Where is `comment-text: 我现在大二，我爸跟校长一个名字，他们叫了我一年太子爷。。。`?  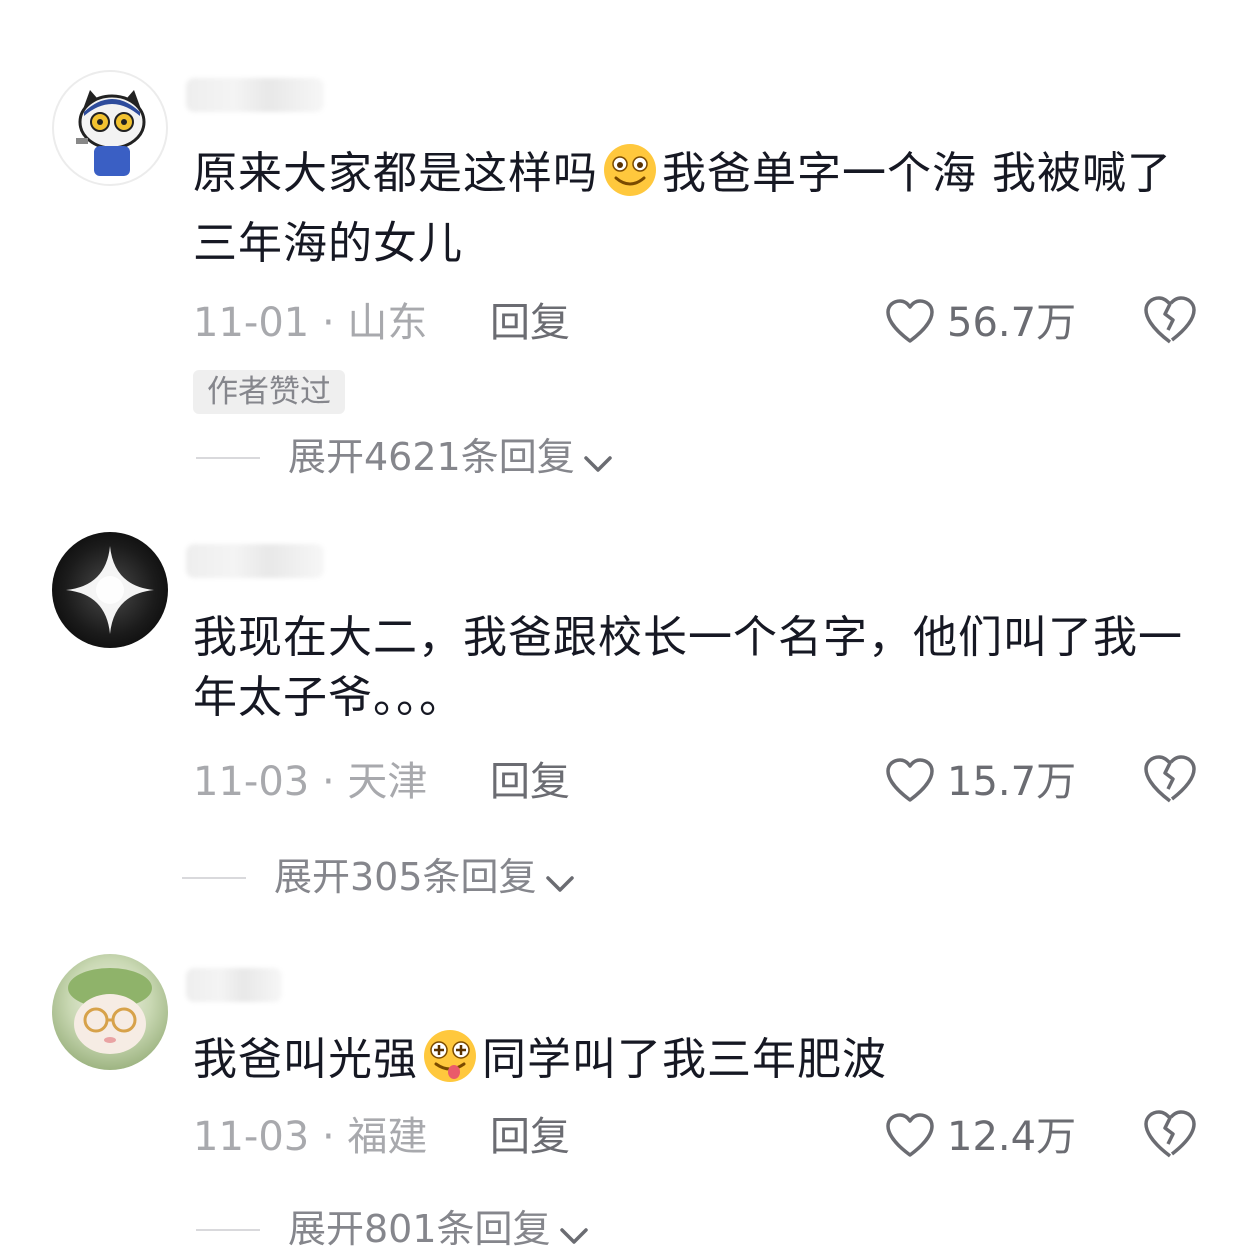
comment-text: 我现在大二，我爸跟校长一个名字，他们叫了我一年太子爷。。。 is located at coordinates (703, 668).